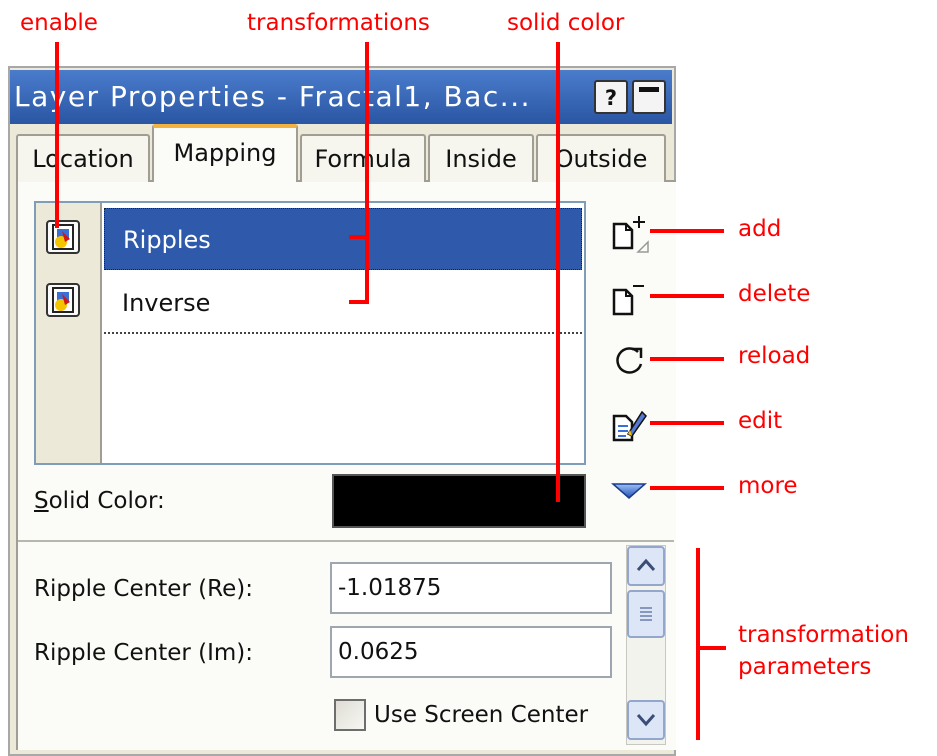 The image size is (937, 756). What do you see at coordinates (698, 644) in the screenshot?
I see `annotation-line-parameters` at bounding box center [698, 644].